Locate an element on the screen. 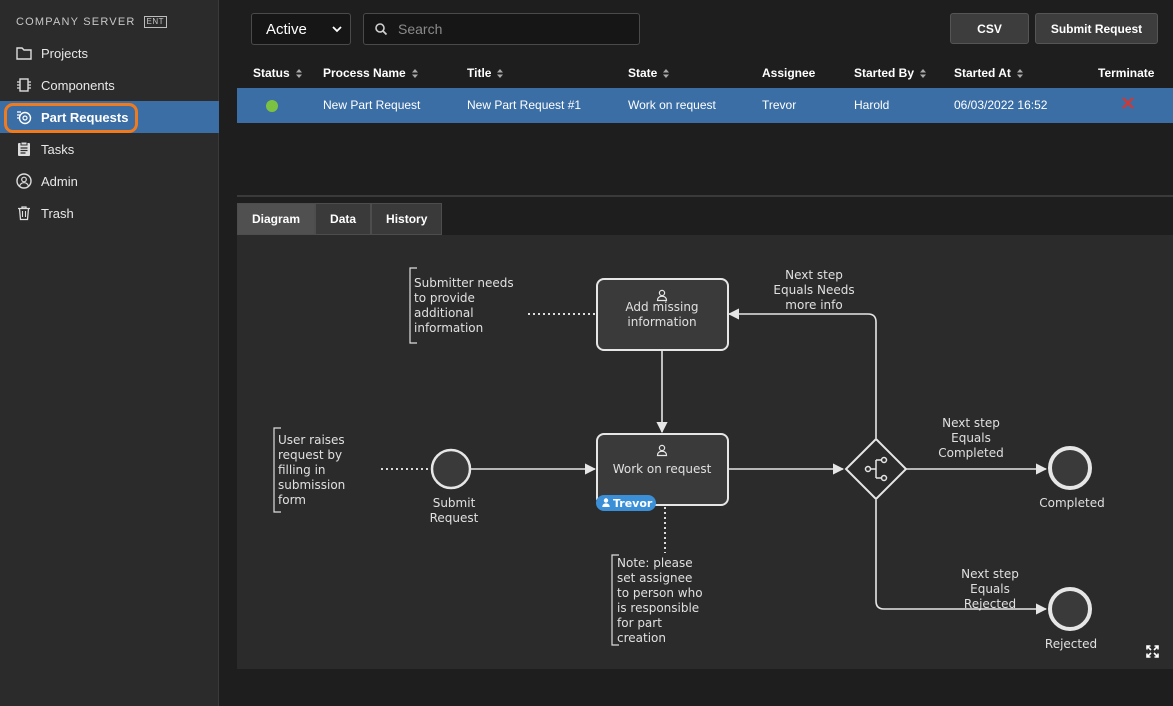  note-assignee-2: set assignee is located at coordinates (654, 578).